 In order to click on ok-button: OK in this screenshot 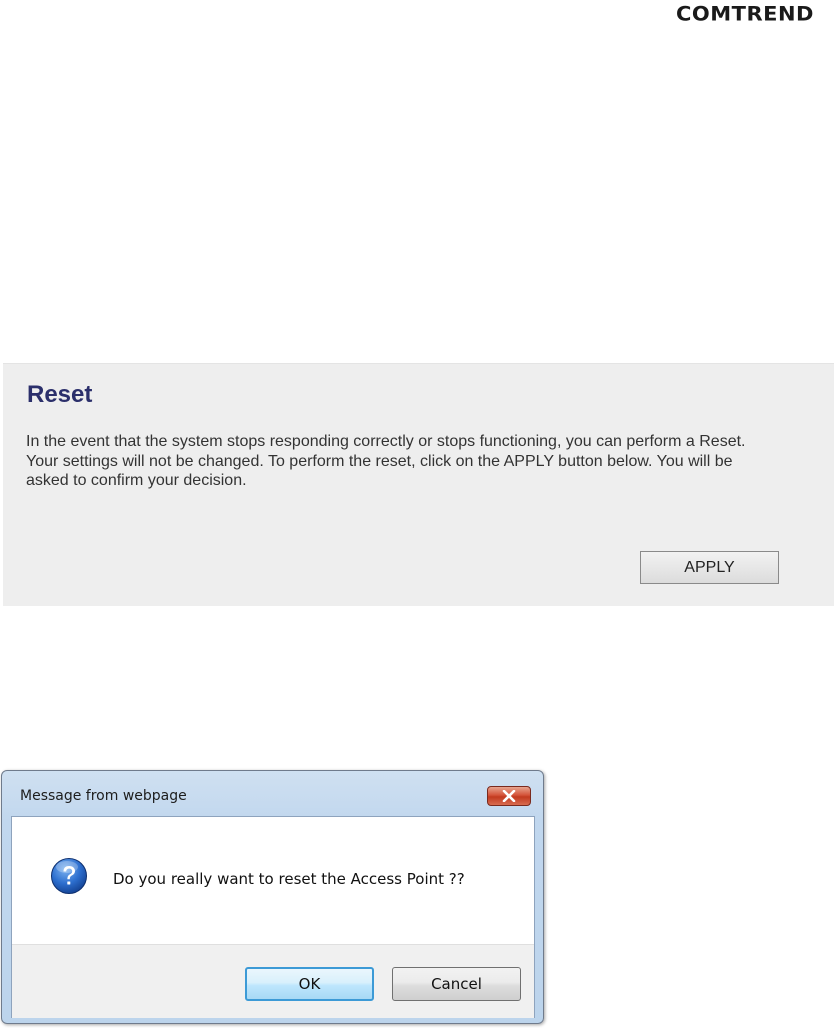, I will do `click(309, 984)`.